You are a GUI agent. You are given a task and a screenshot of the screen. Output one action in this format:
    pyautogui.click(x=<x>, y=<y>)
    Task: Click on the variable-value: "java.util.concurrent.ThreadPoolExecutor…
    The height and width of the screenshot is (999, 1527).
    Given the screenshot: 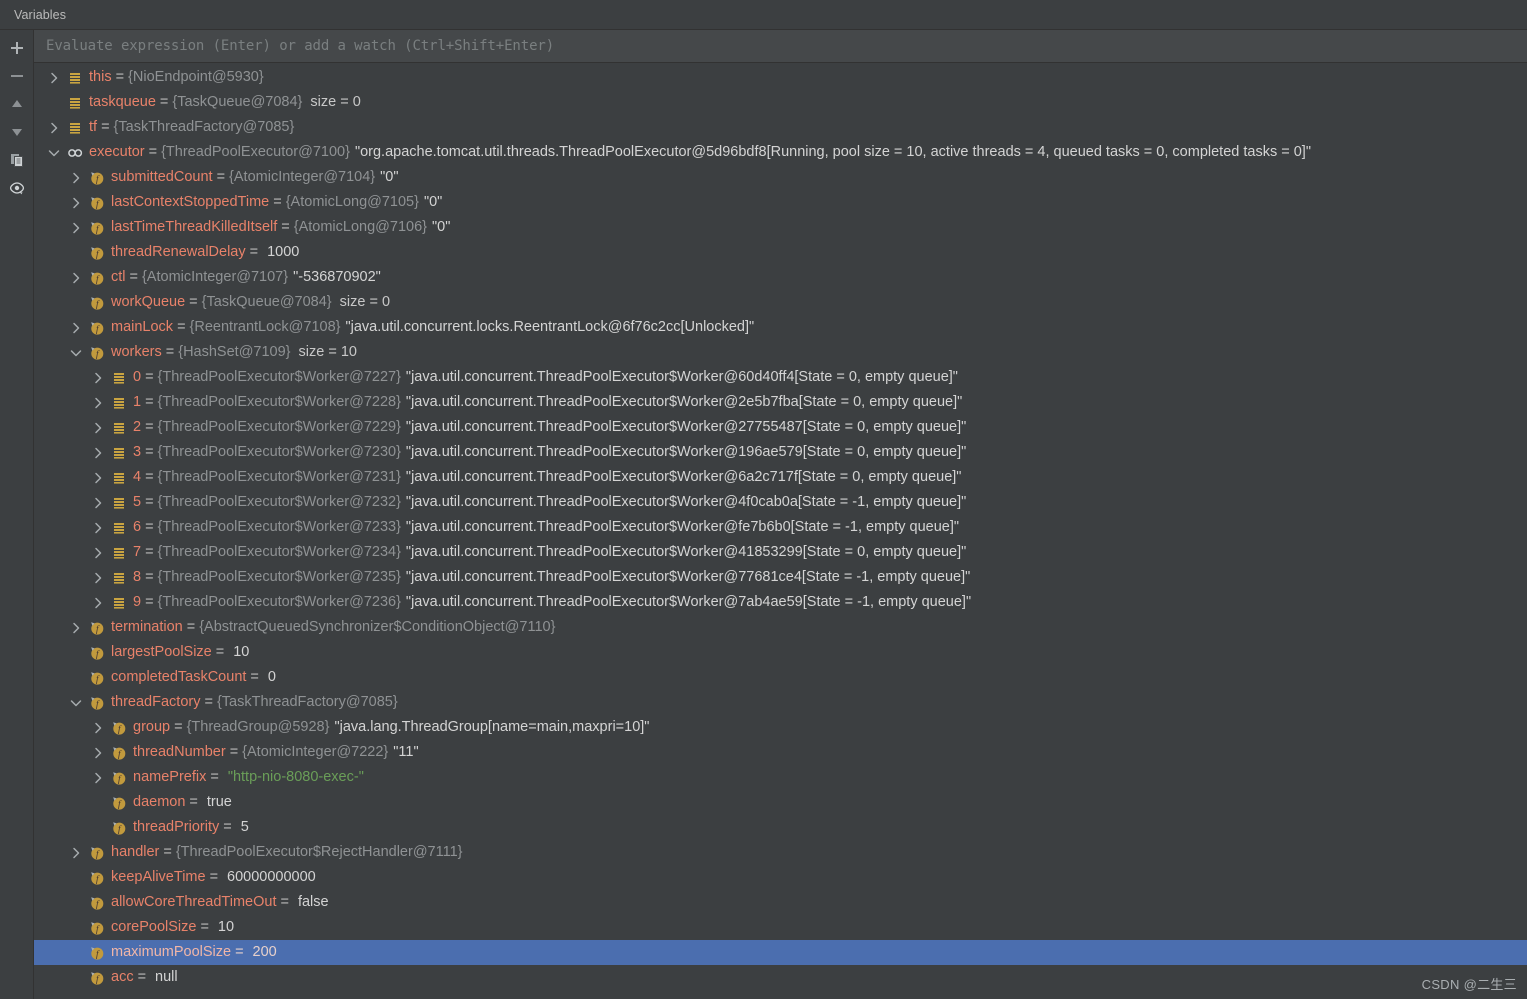 What is the action you would take?
    pyautogui.click(x=682, y=527)
    